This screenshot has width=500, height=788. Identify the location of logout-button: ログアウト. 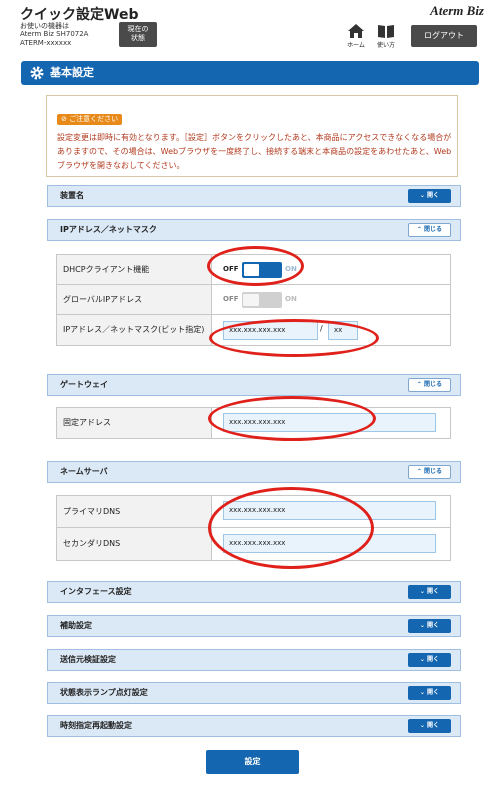
(444, 36).